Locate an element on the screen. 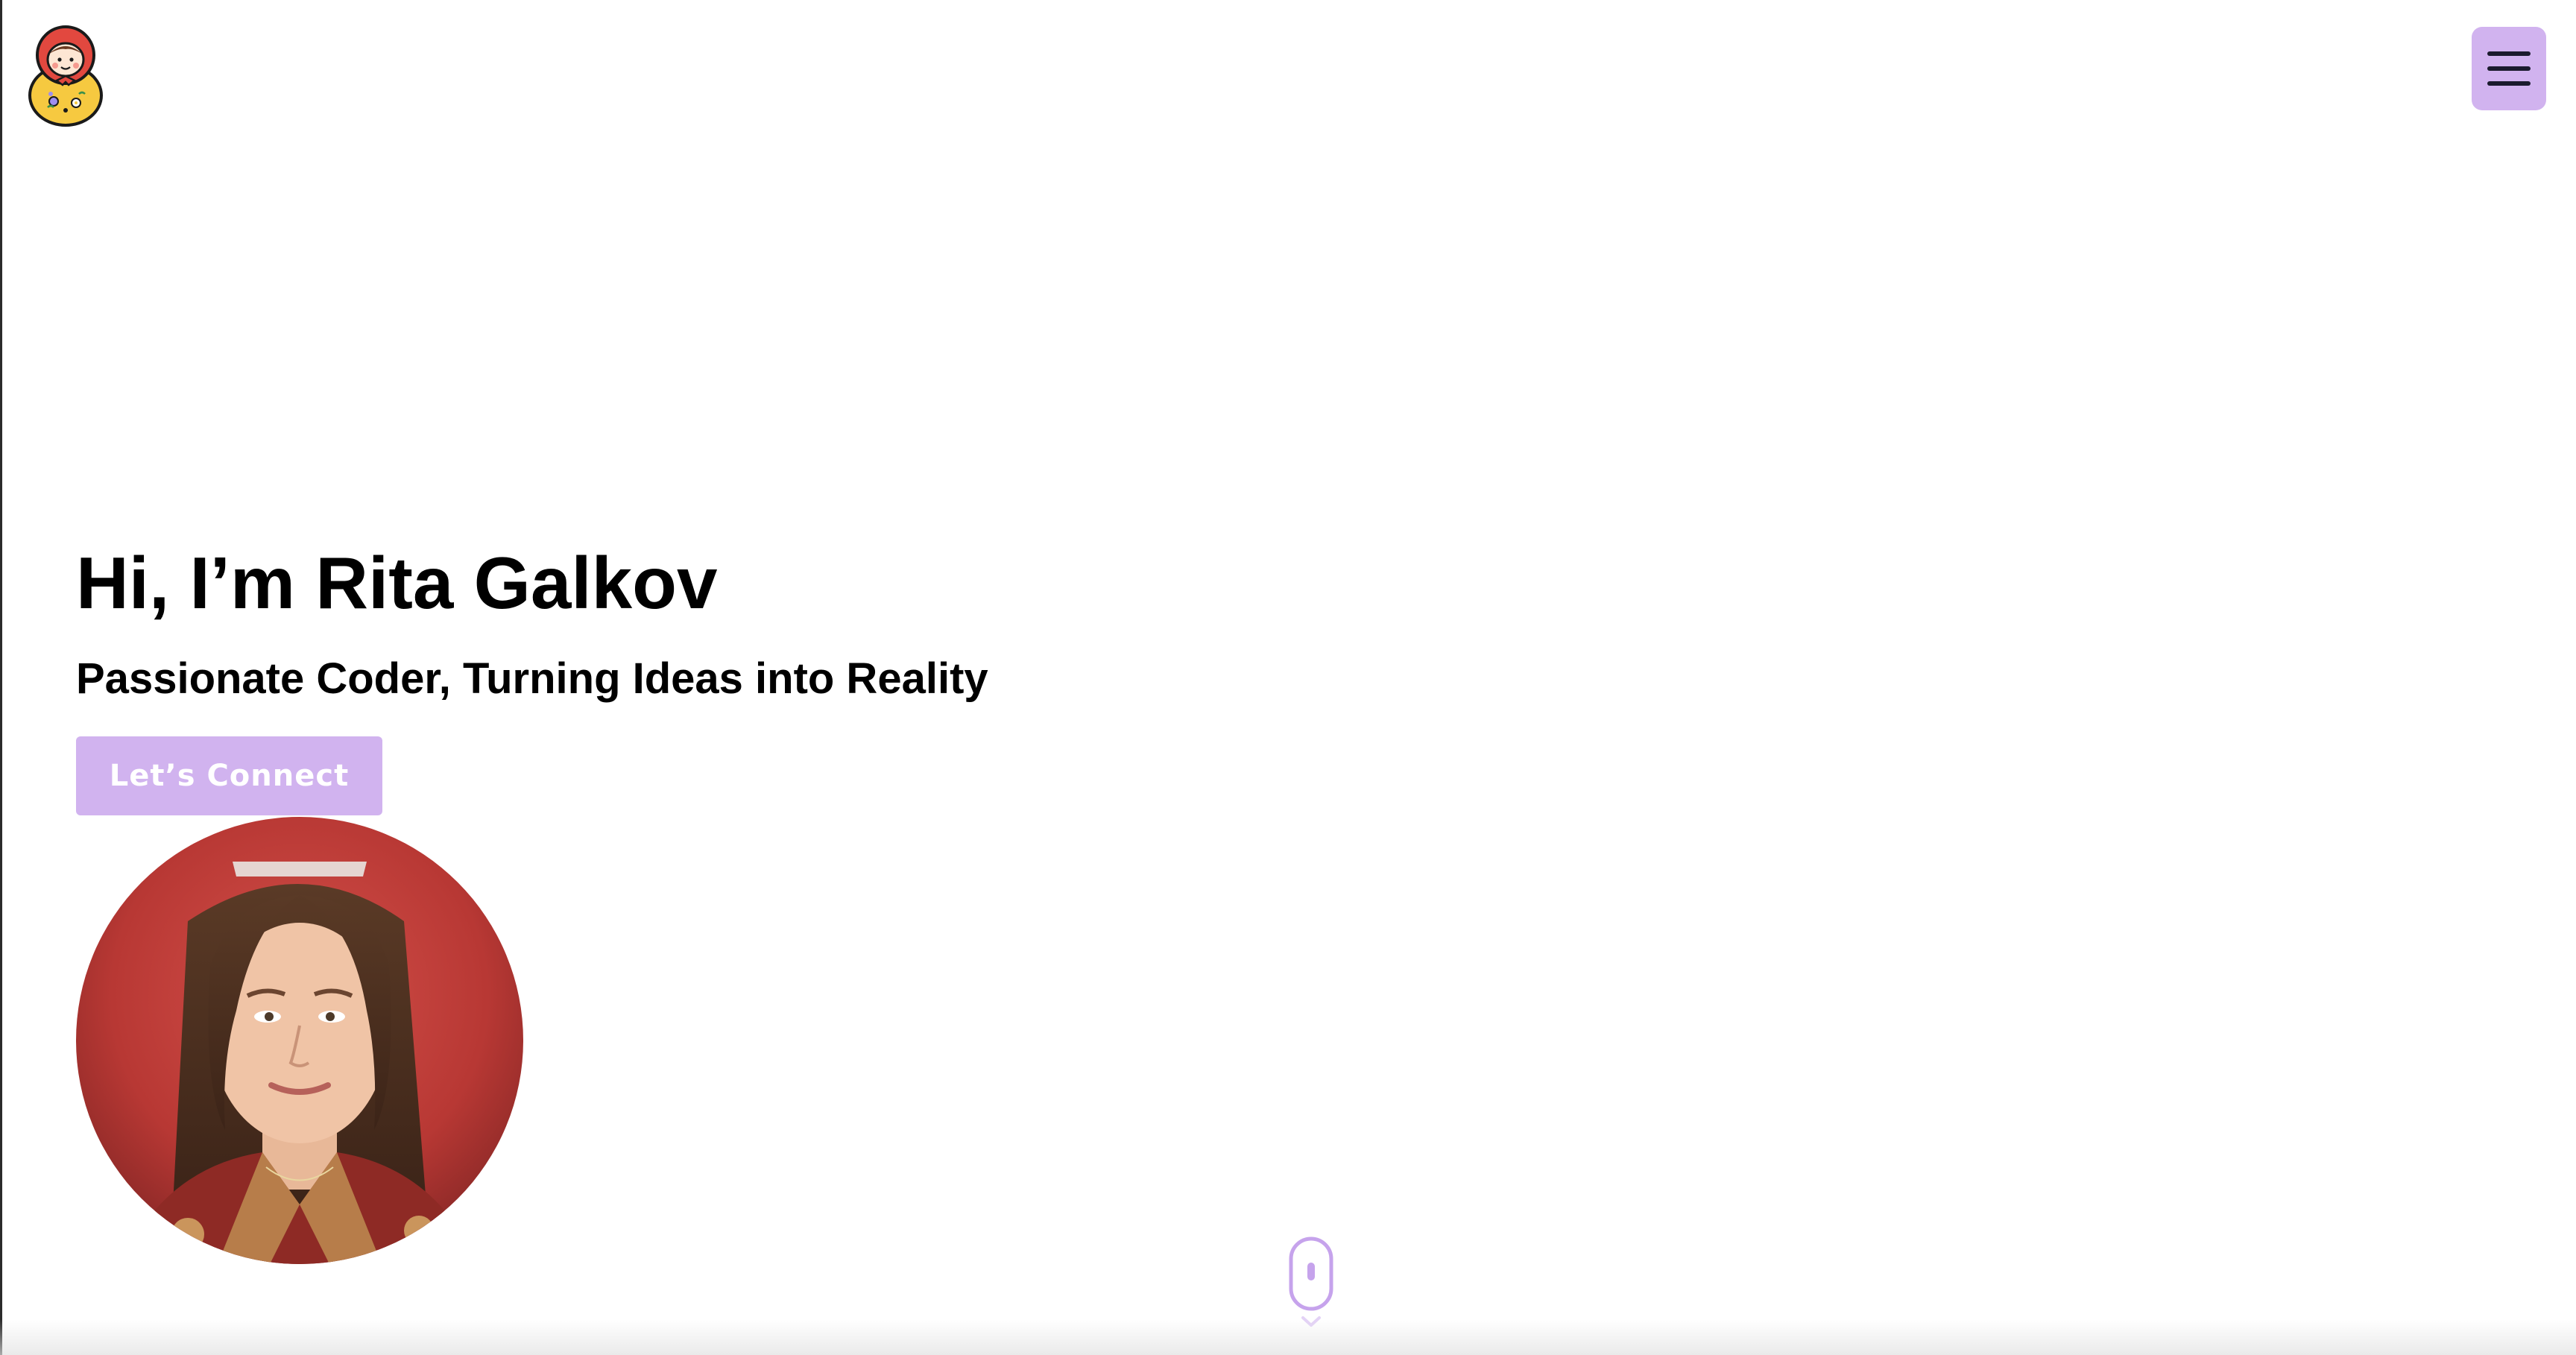 The height and width of the screenshot is (1355, 2576). lets-connect-button: Let’s Connect is located at coordinates (229, 776).